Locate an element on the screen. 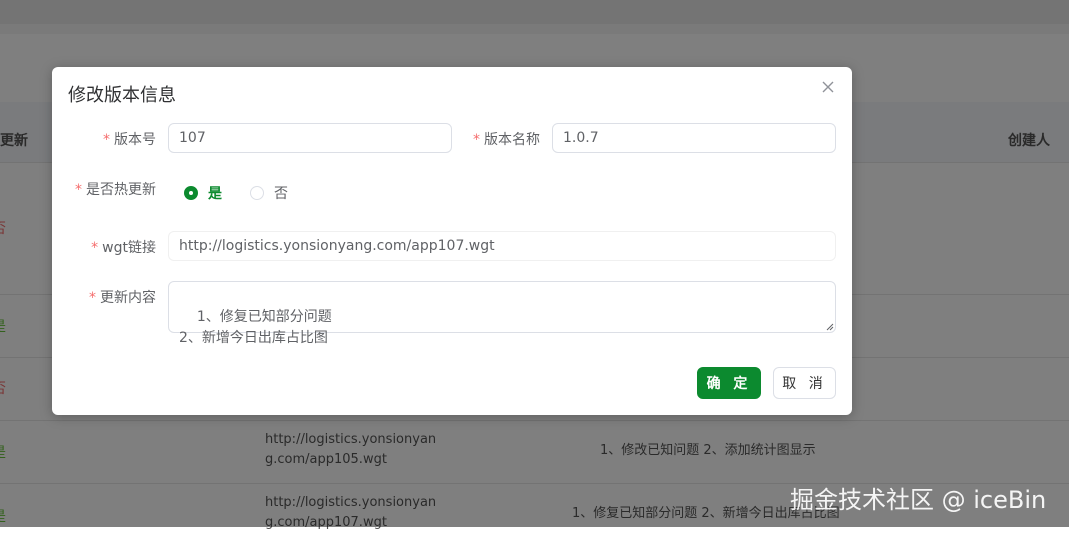 This screenshot has height=533, width=1069. hot-update-label-text: 是否热更新 is located at coordinates (121, 190).